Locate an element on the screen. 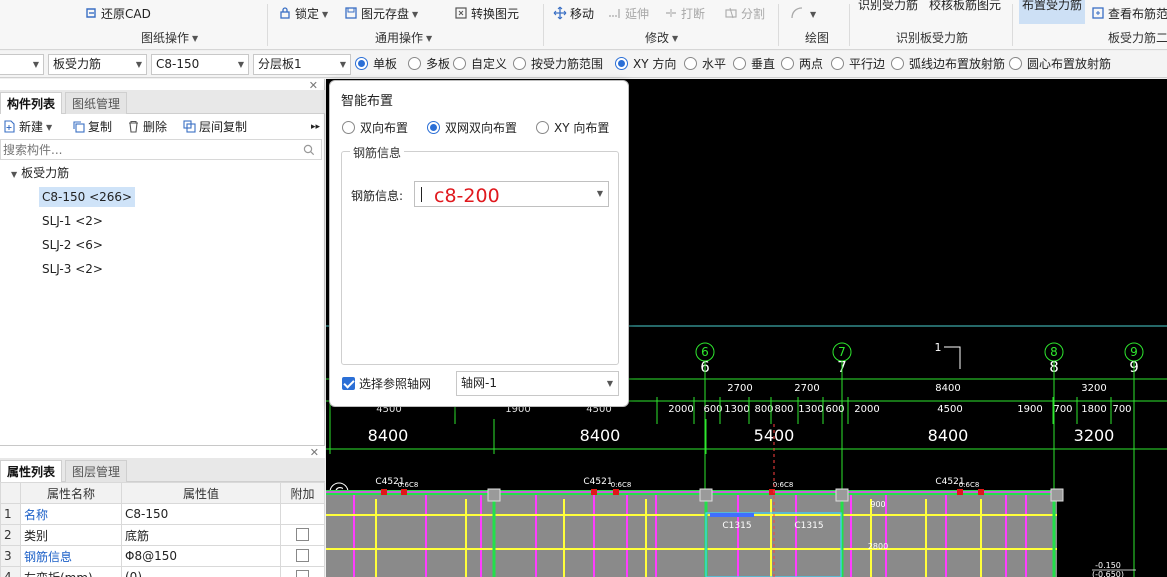 This screenshot has width=1167, height=577. property-value: 底筋 is located at coordinates (201, 535).